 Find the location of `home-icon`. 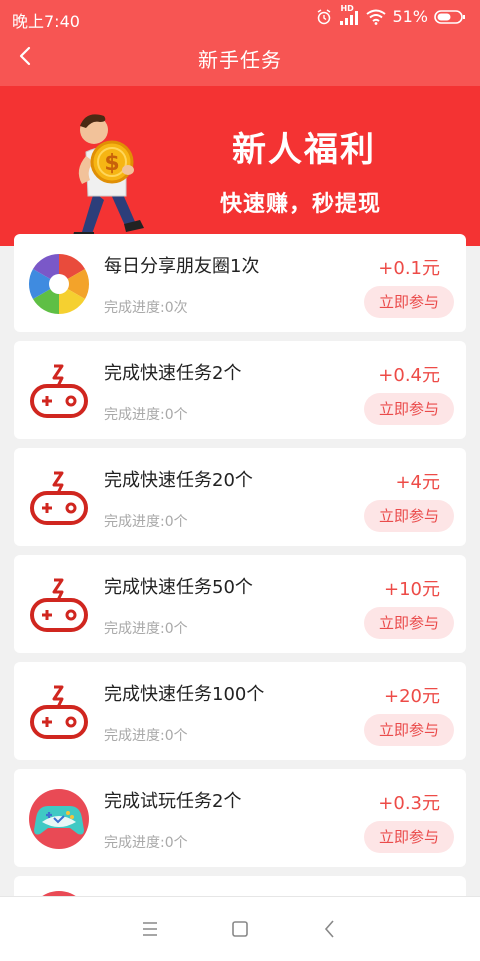

home-icon is located at coordinates (240, 929).